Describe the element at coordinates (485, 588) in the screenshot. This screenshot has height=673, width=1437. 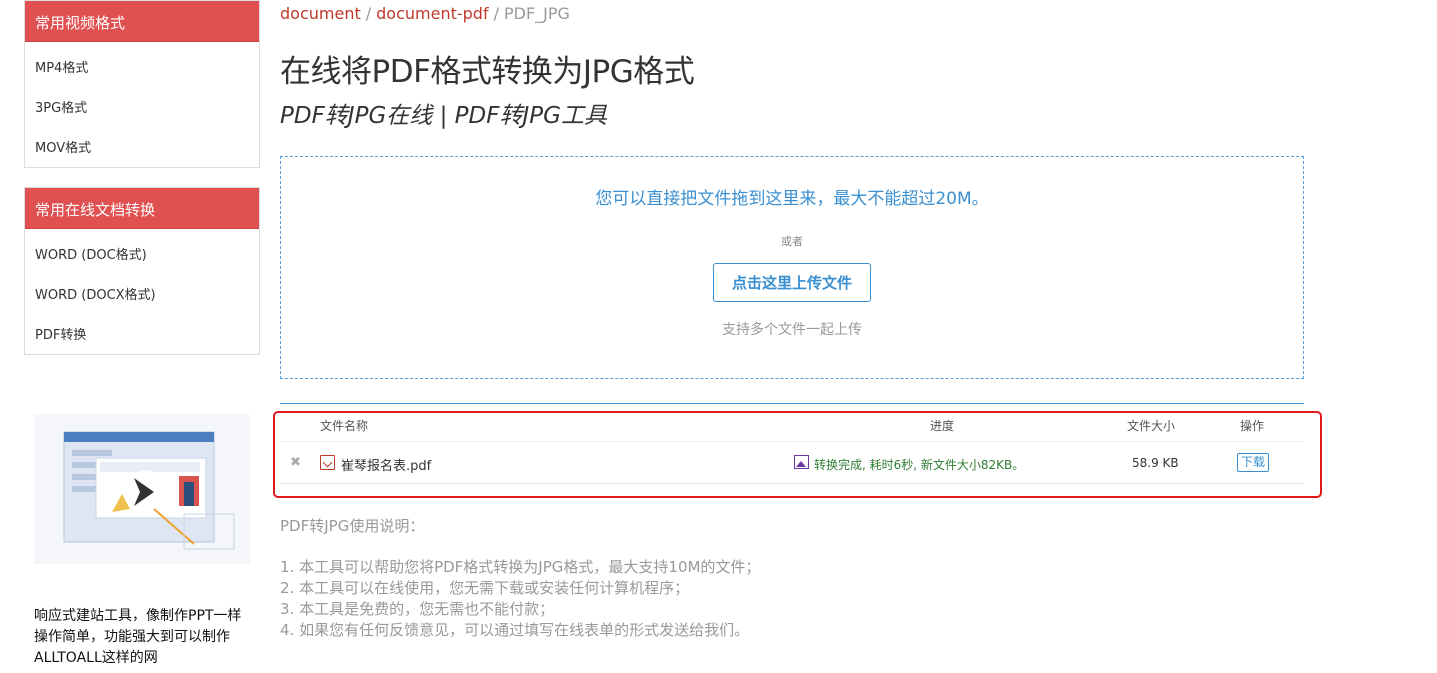
I see `usage-item: 2. 本工具可以在线使用，您无需下载或安装任何计算机程序；` at that location.